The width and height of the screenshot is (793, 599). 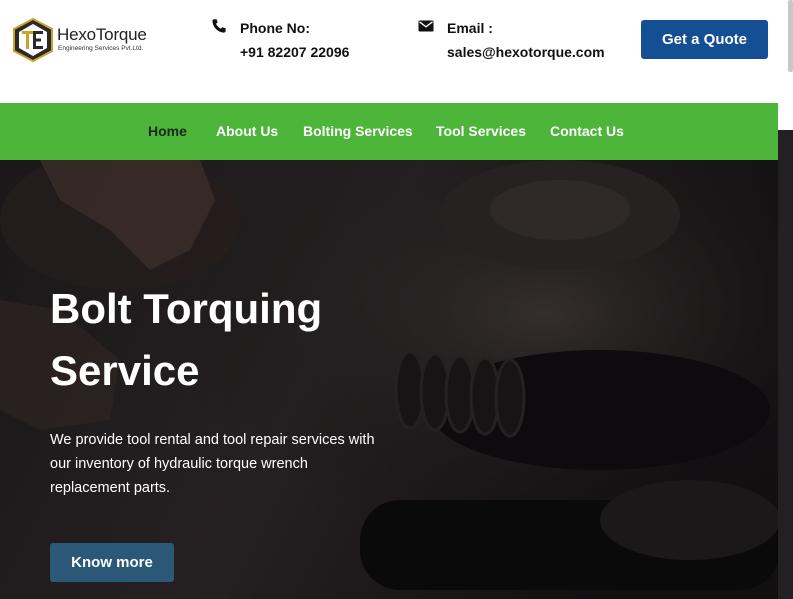 What do you see at coordinates (526, 52) in the screenshot?
I see `email-address: sales@hexotorque.com` at bounding box center [526, 52].